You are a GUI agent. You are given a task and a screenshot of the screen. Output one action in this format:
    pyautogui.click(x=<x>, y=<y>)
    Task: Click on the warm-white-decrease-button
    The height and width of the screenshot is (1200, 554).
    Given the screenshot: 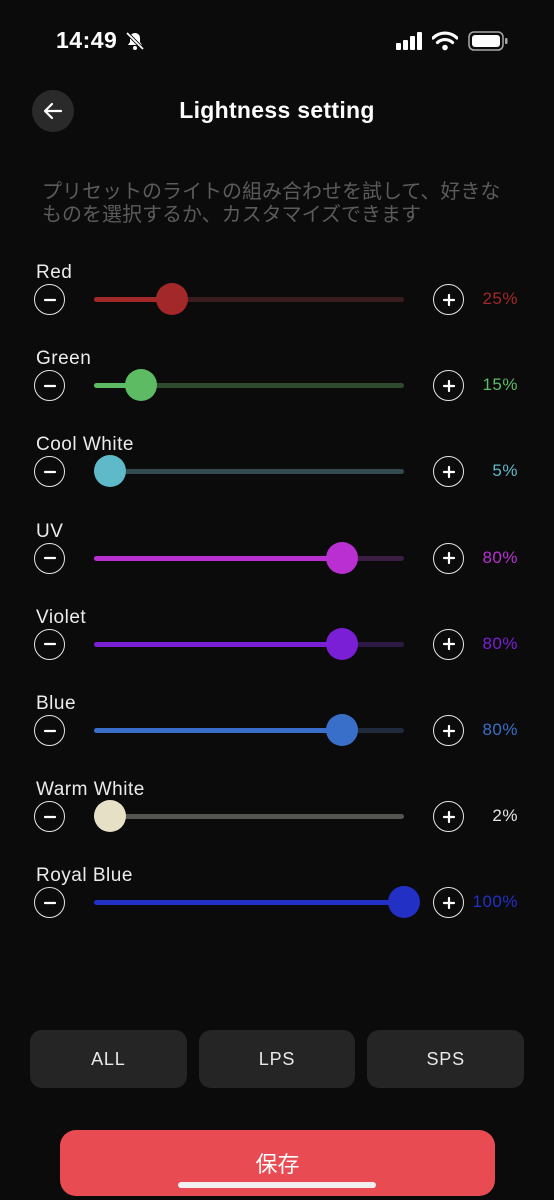 What is the action you would take?
    pyautogui.click(x=49, y=817)
    